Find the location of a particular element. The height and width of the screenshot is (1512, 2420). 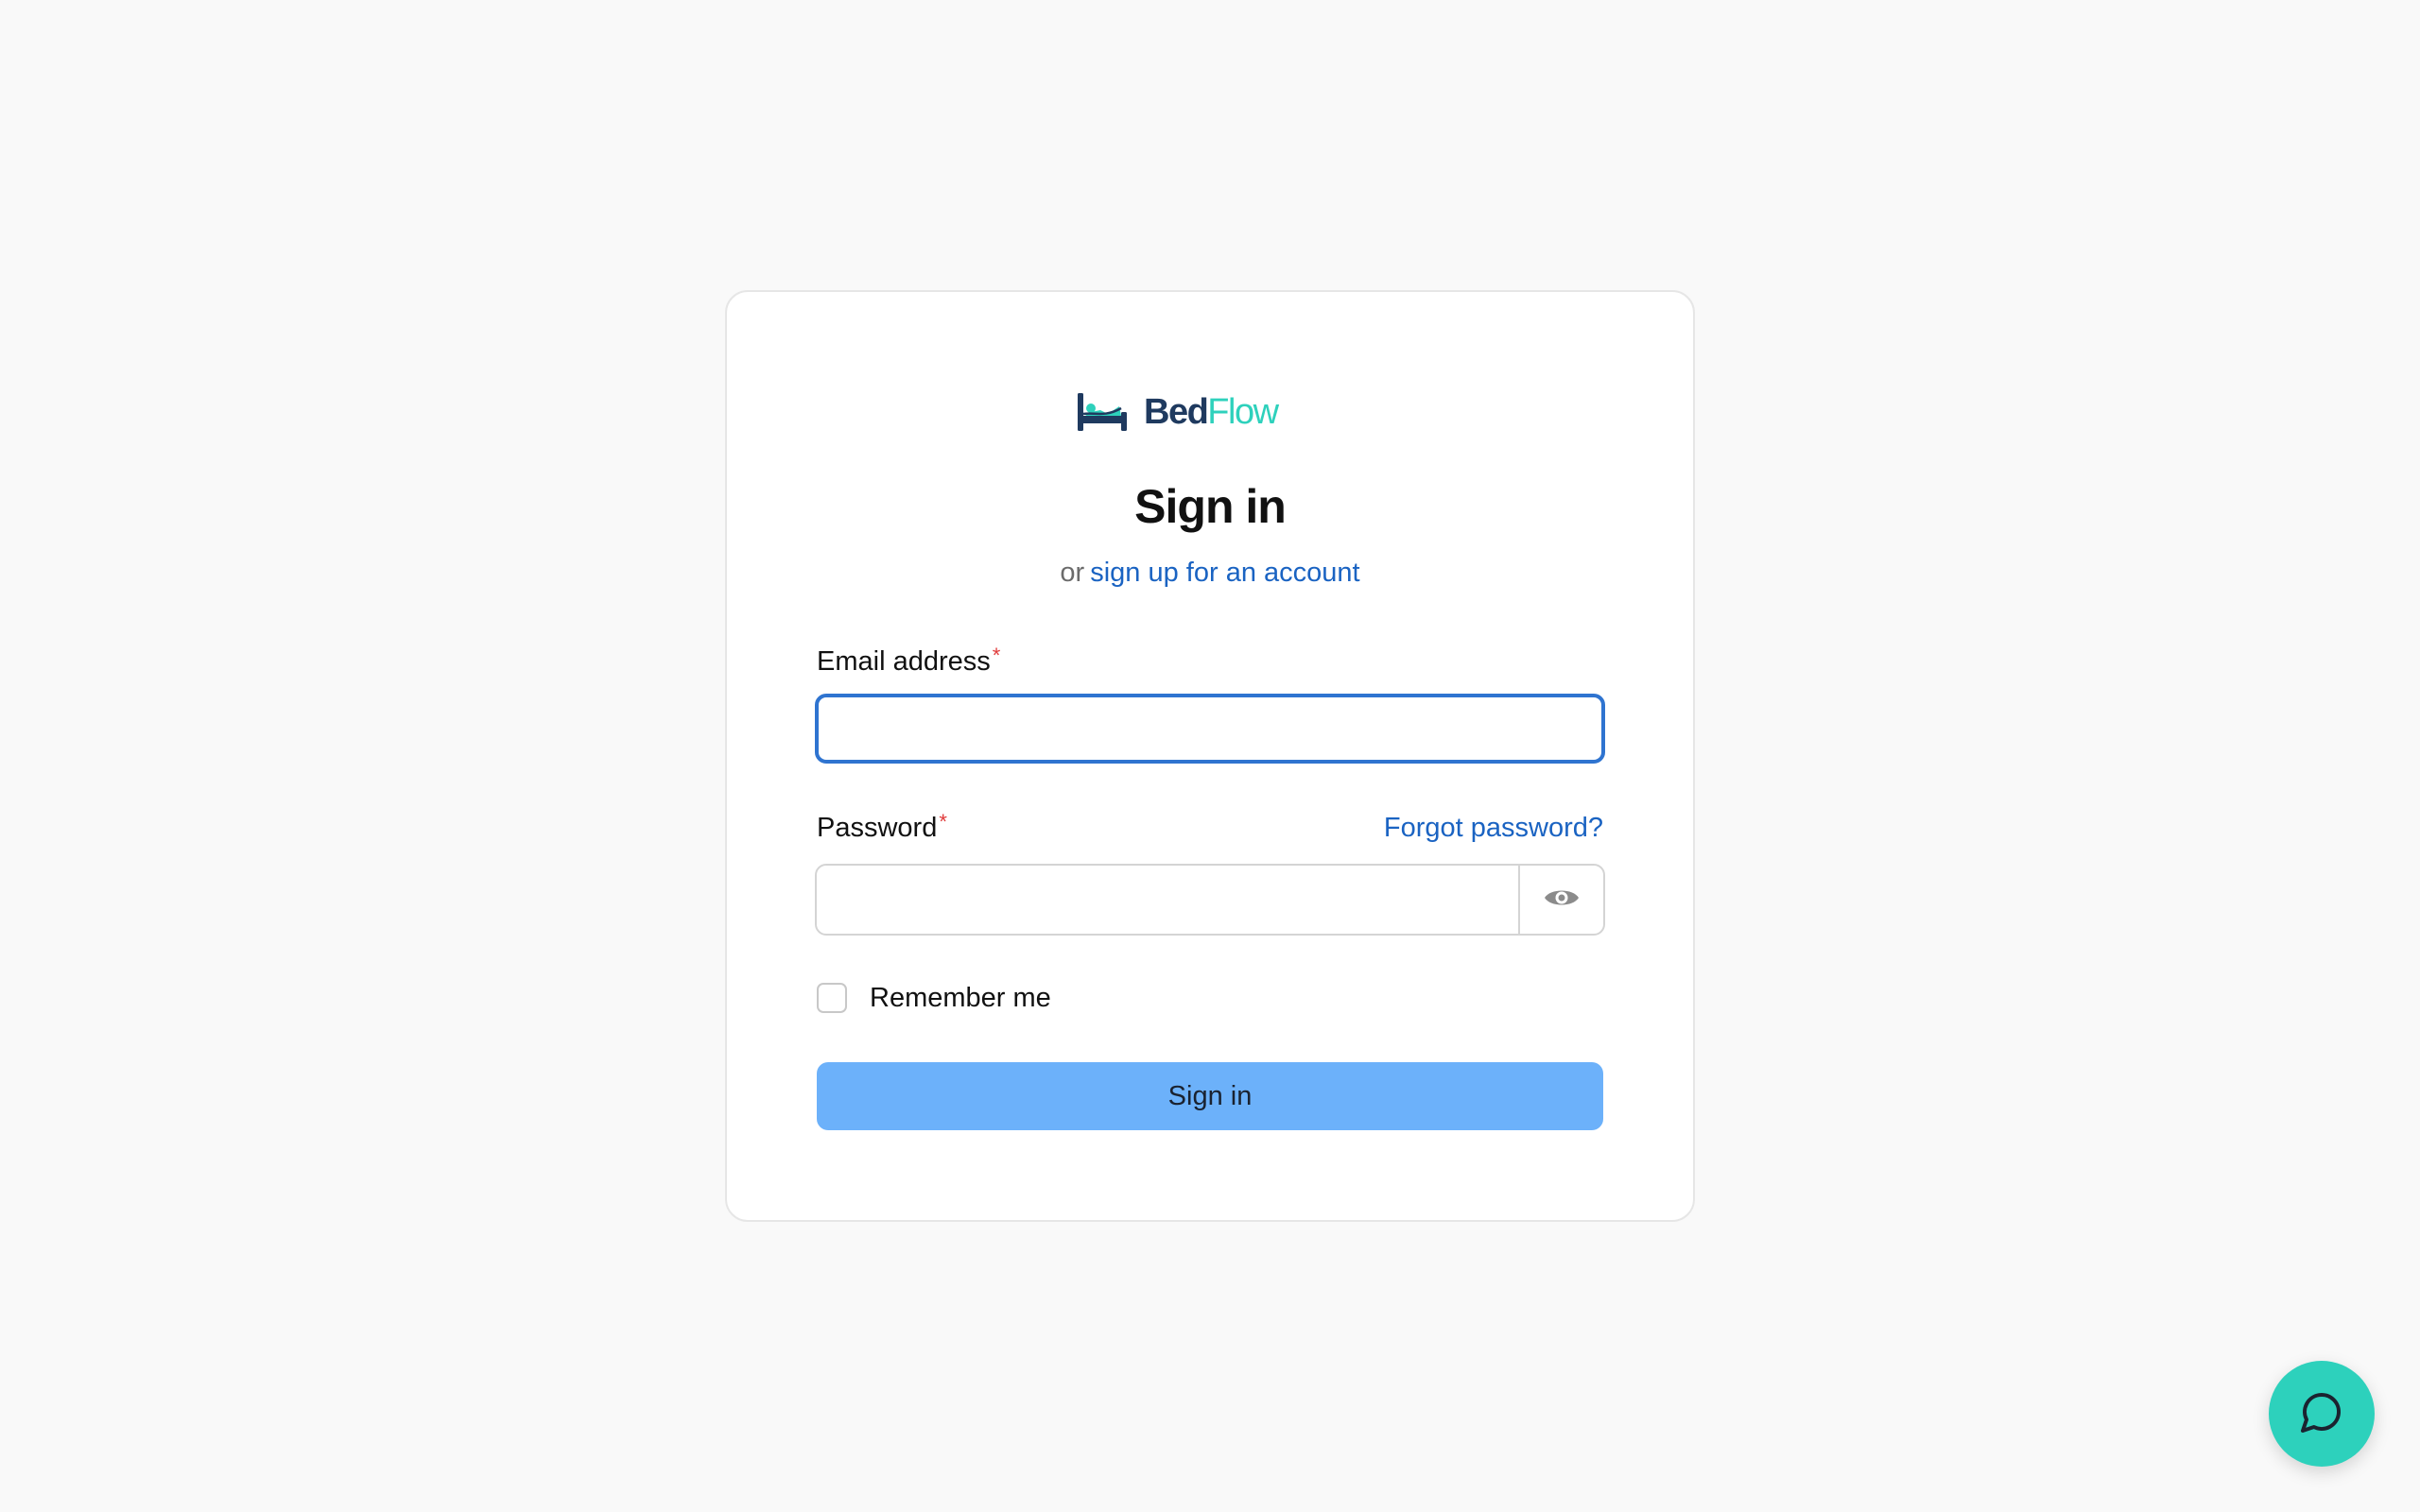

bed-icon is located at coordinates (1103, 412).